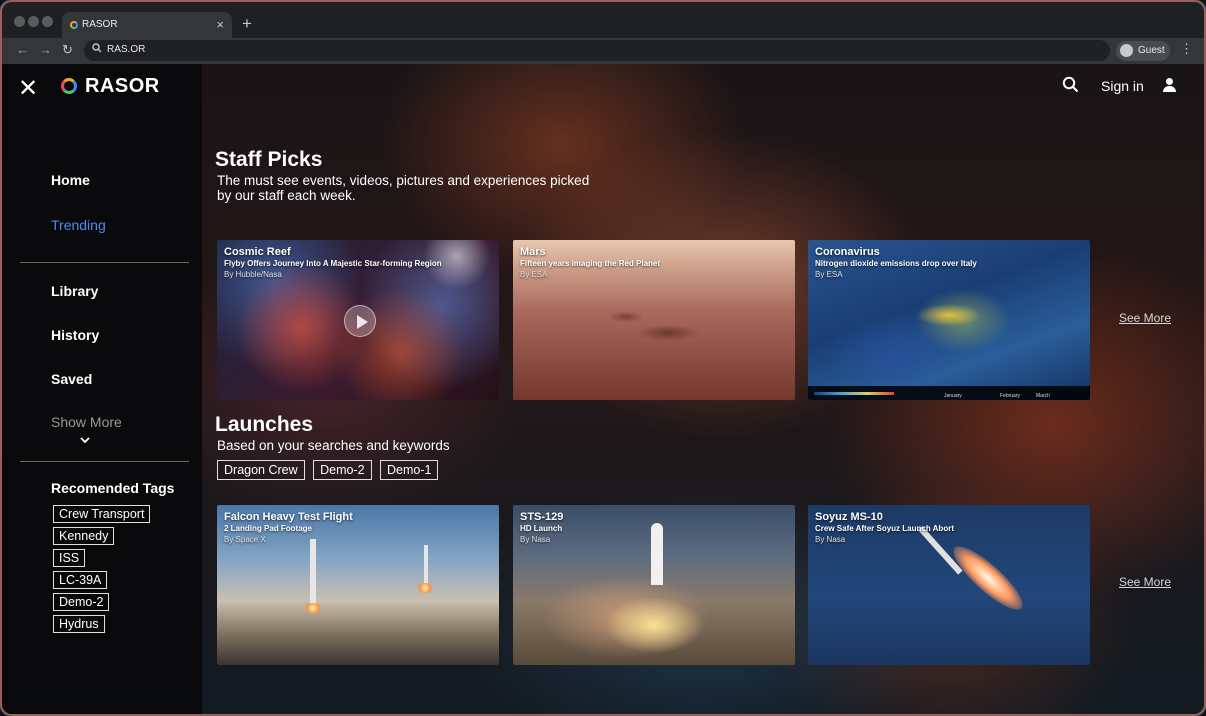  I want to click on launches-title: Launches, so click(264, 424).